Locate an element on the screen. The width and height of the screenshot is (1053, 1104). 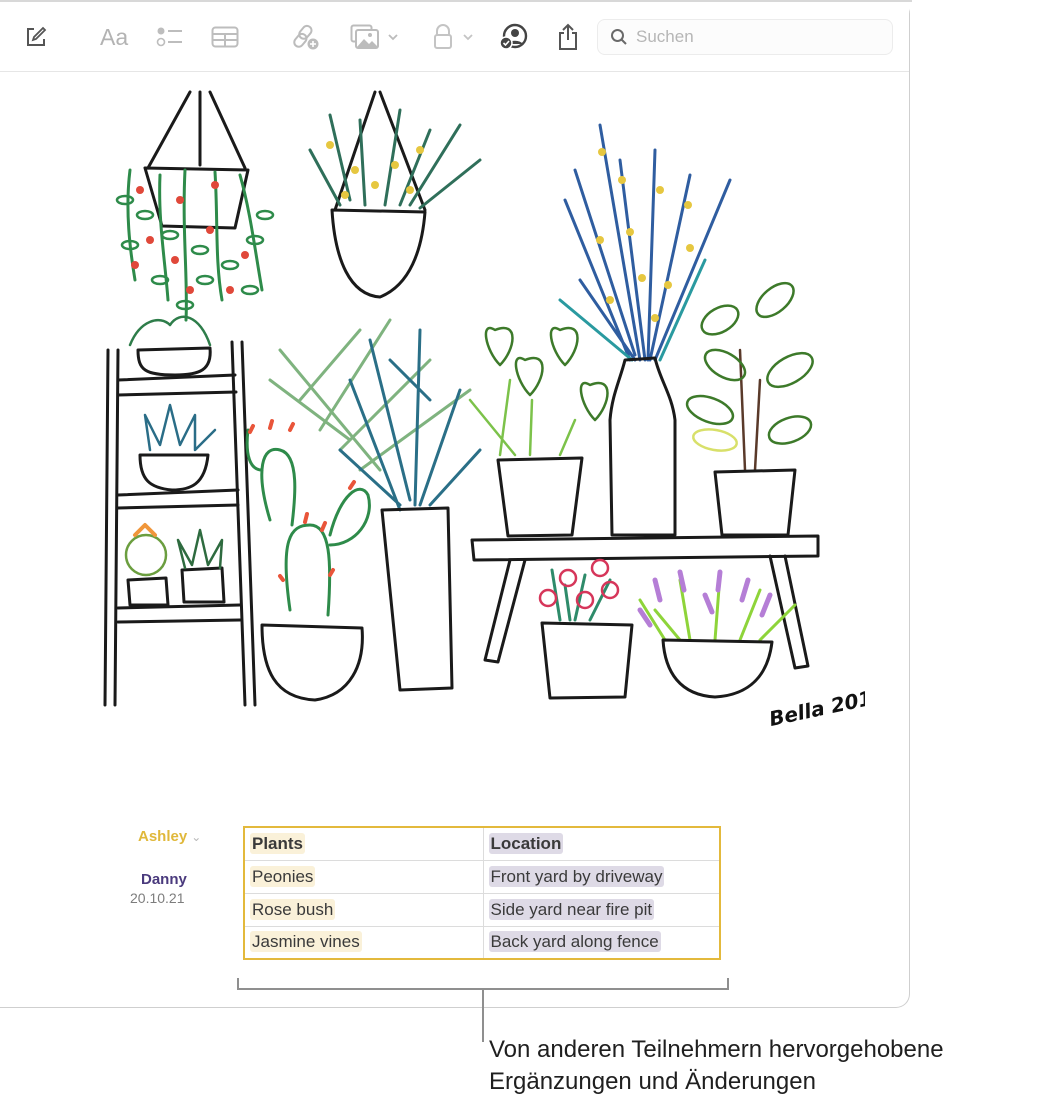
table-row: Peonies Front yard by driveway is located at coordinates (482, 876).